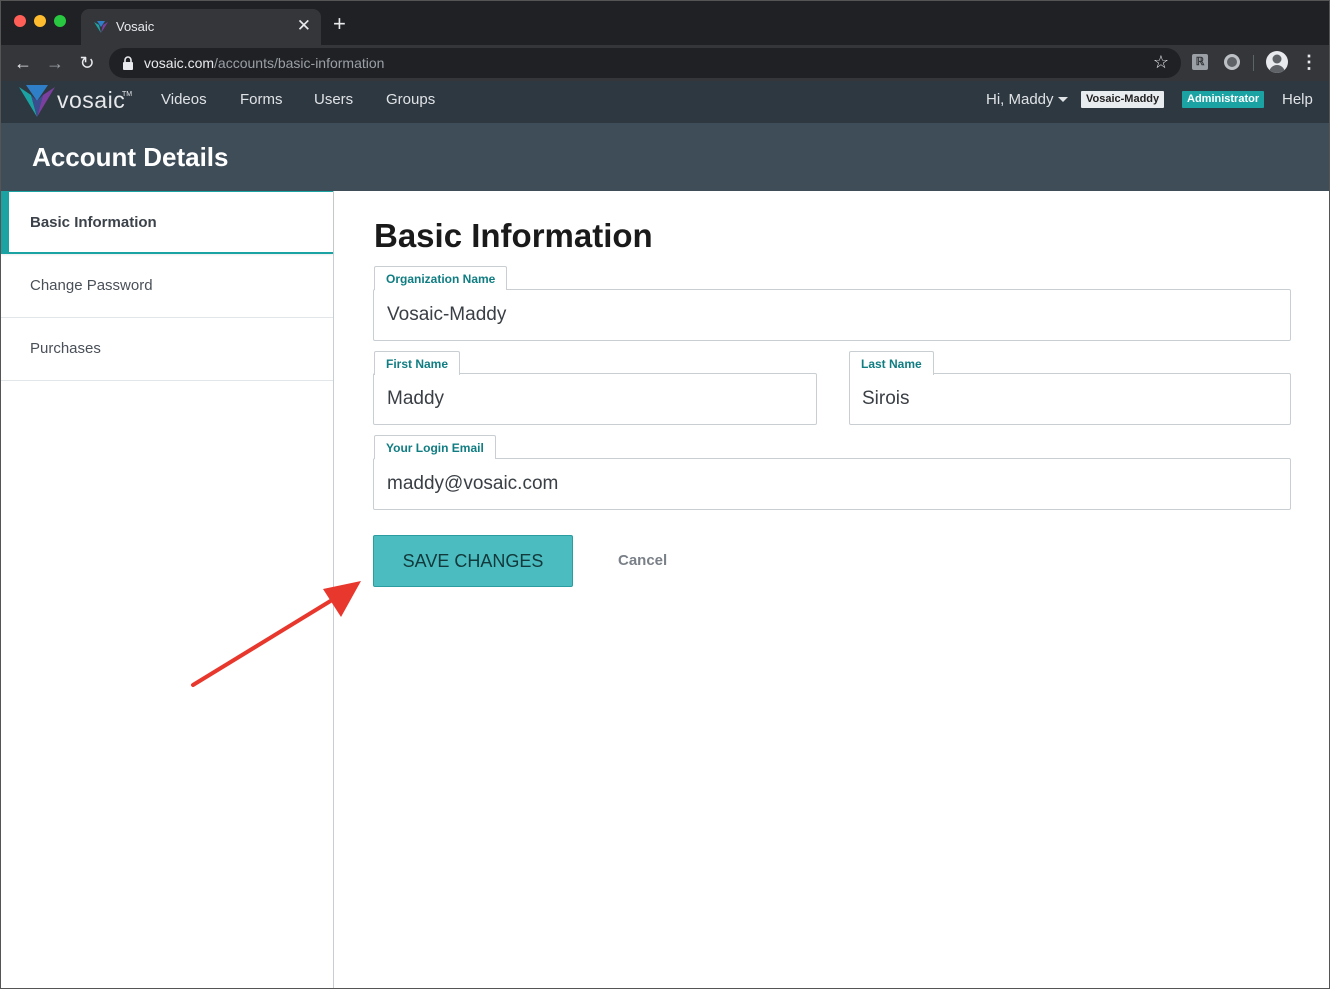 This screenshot has height=989, width=1330. What do you see at coordinates (276, 634) in the screenshot?
I see `annotation-arrow-icon` at bounding box center [276, 634].